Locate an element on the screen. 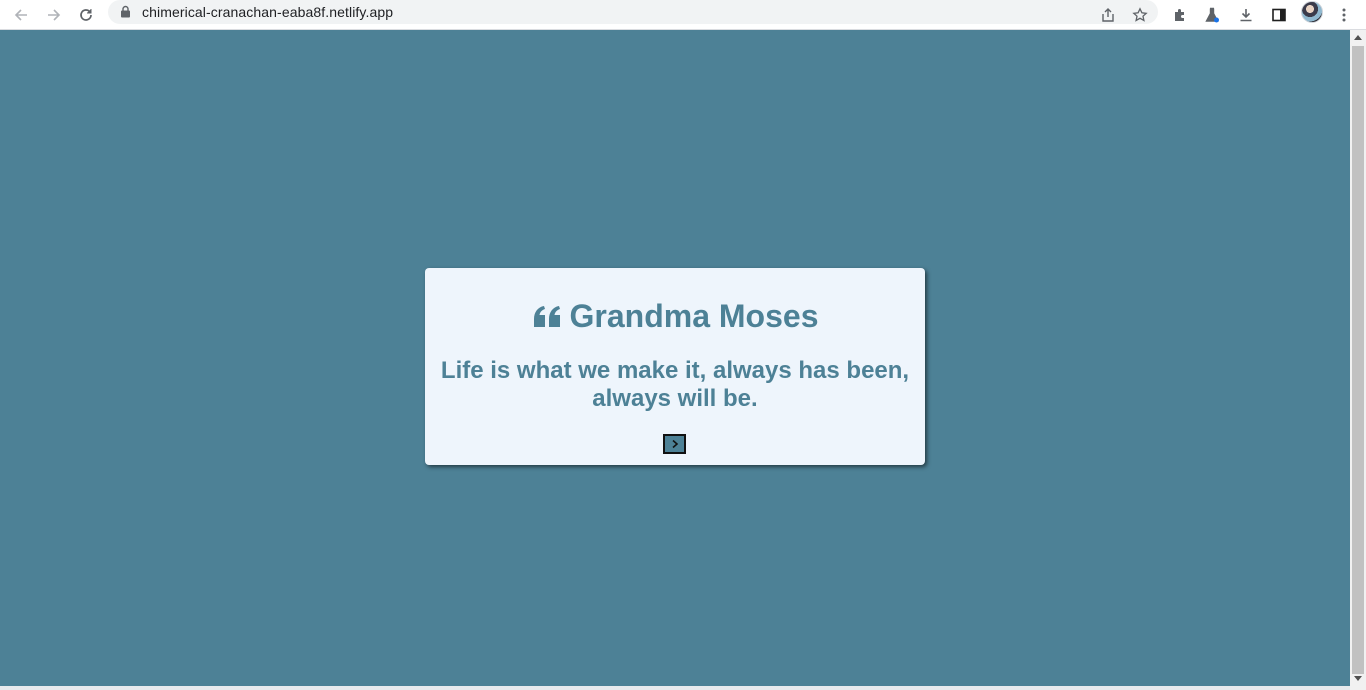 This screenshot has width=1366, height=690. browser-menu-button is located at coordinates (1344, 15).